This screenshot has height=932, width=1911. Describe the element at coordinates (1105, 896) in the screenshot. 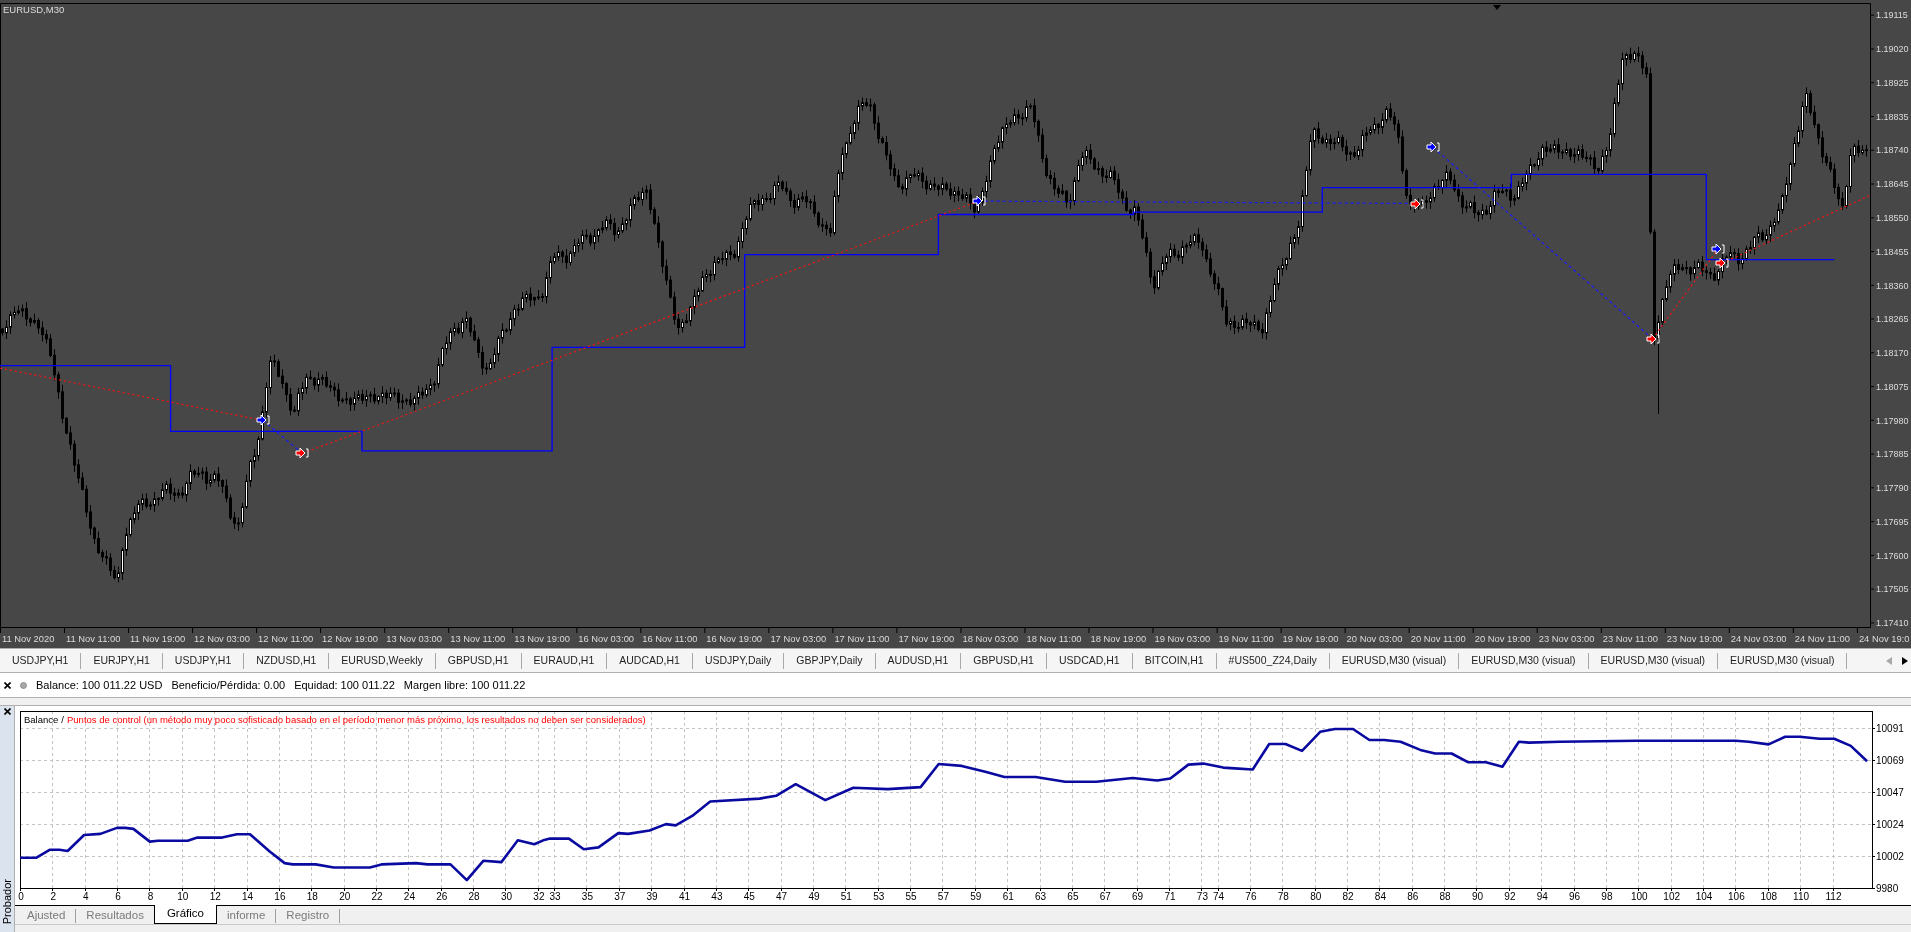

I see `x-tick-label: 67` at that location.